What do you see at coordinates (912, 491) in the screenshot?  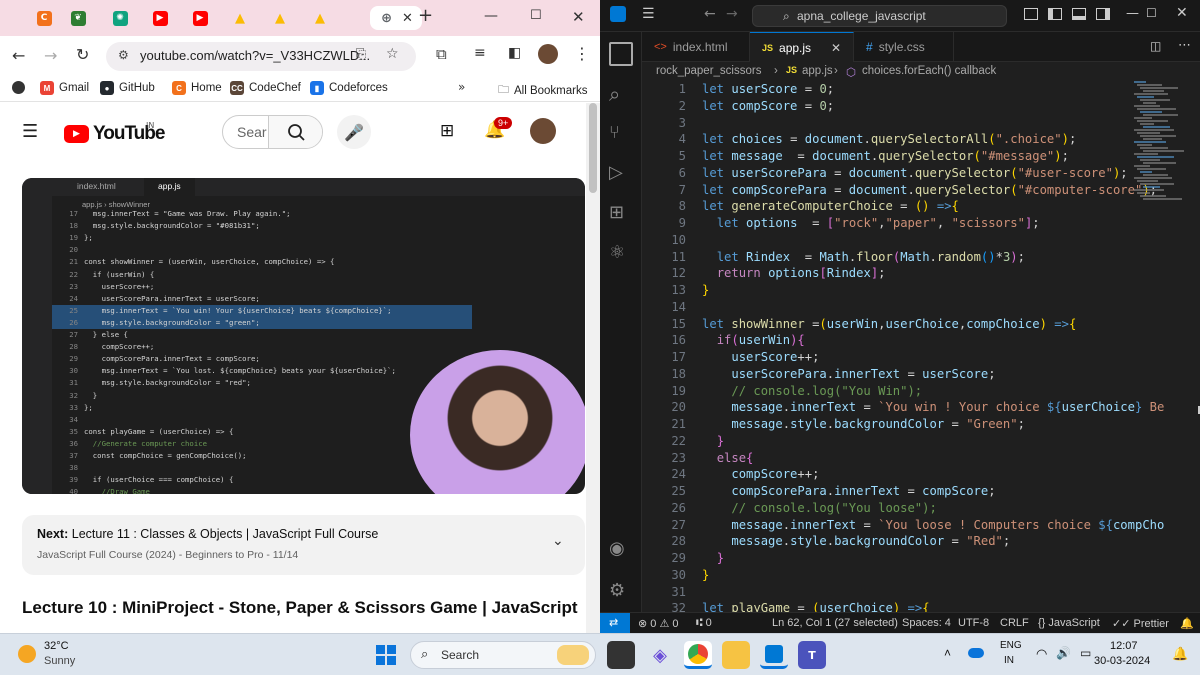 I see `code-line: 25 compScorePara.innerText = compScore;` at bounding box center [912, 491].